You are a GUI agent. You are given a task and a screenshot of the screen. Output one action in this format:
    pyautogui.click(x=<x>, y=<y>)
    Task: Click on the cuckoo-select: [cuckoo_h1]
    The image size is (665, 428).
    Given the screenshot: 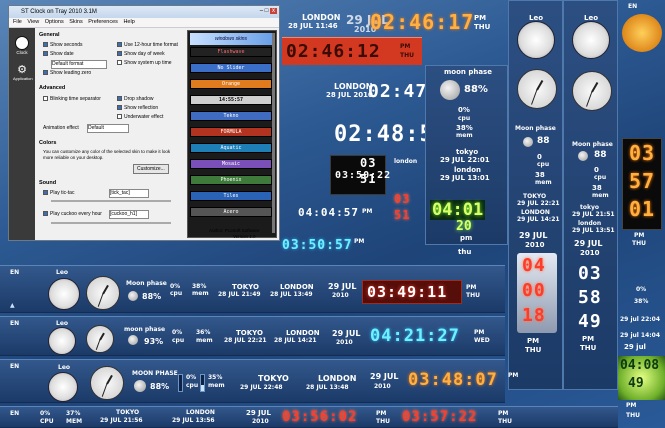 What is the action you would take?
    pyautogui.click(x=129, y=214)
    